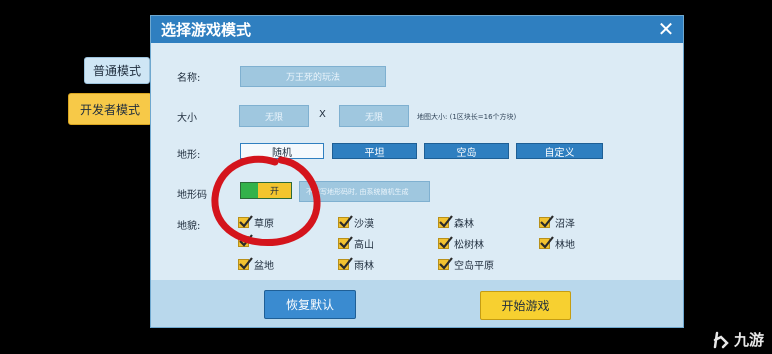  I want to click on biome-checkbox: 林地, so click(557, 243).